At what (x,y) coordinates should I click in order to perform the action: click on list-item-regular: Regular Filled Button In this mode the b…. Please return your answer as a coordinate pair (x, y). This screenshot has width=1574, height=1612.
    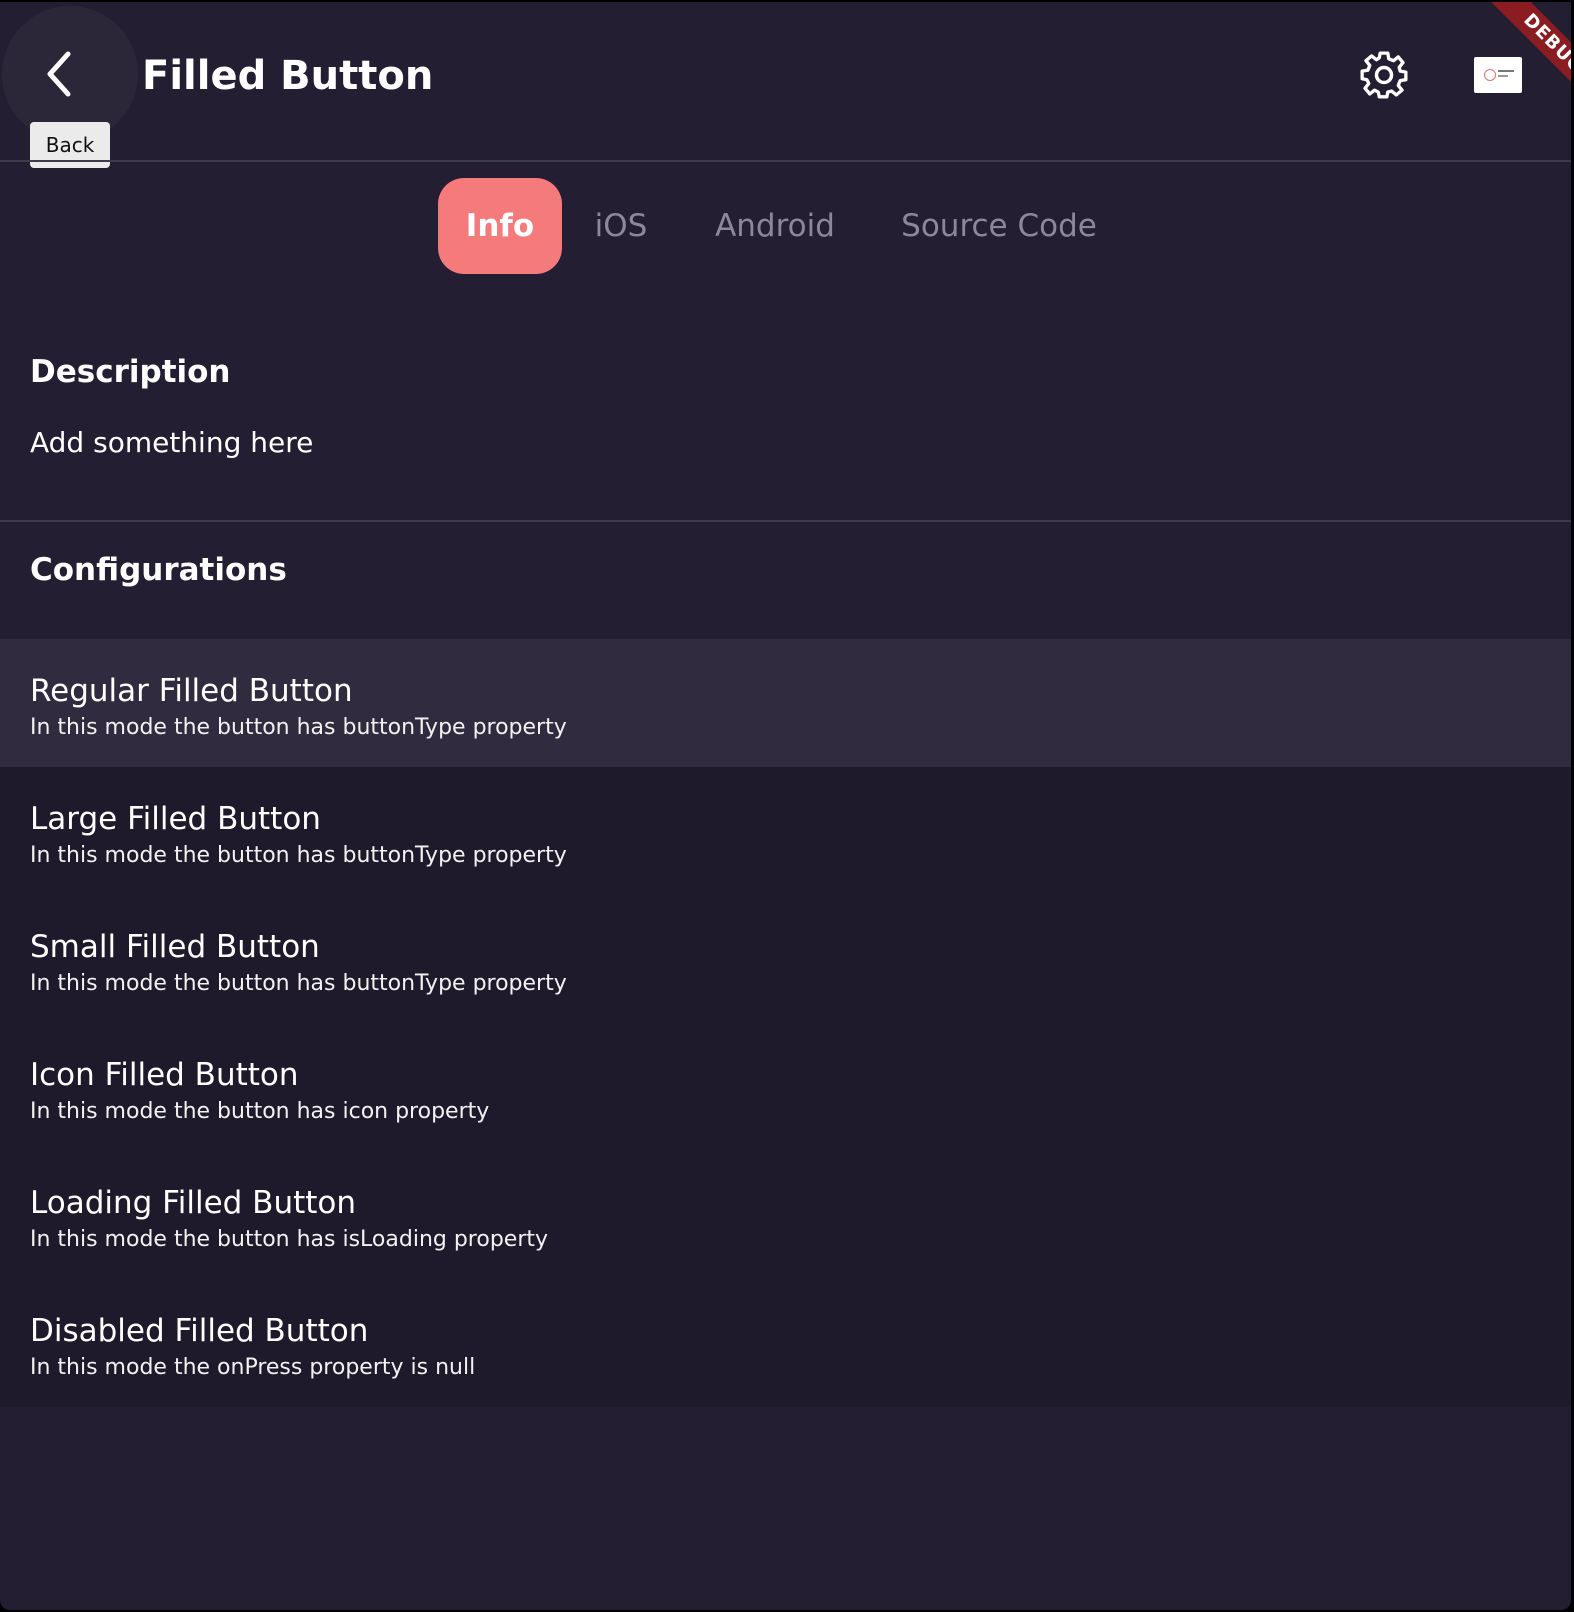
    Looking at the image, I should click on (785, 703).